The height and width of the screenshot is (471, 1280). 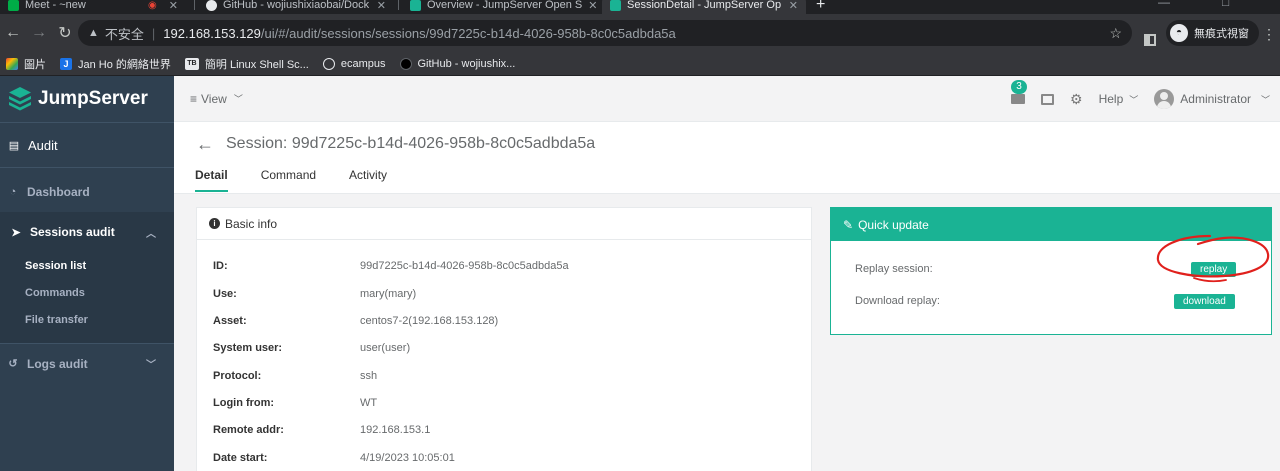 What do you see at coordinates (429, 321) in the screenshot?
I see `info-value: centos7-2(192.168.153.128)` at bounding box center [429, 321].